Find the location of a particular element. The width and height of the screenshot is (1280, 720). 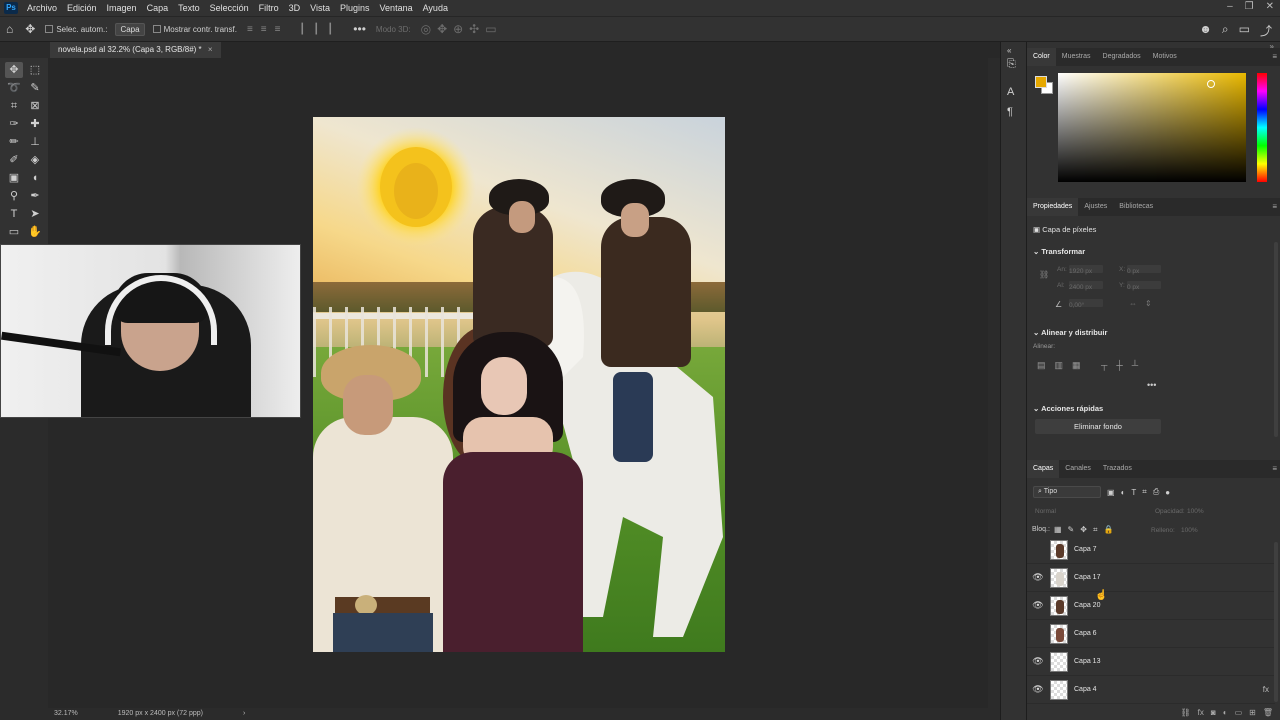

menu-texto: Texto is located at coordinates (189, 8).